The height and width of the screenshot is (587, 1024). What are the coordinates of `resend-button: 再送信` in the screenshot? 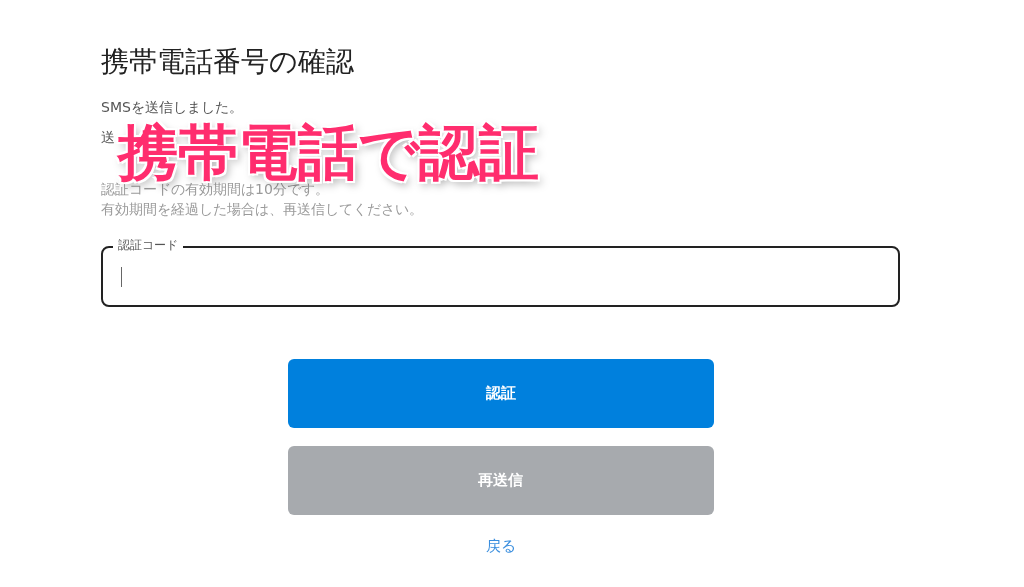 It's located at (500, 480).